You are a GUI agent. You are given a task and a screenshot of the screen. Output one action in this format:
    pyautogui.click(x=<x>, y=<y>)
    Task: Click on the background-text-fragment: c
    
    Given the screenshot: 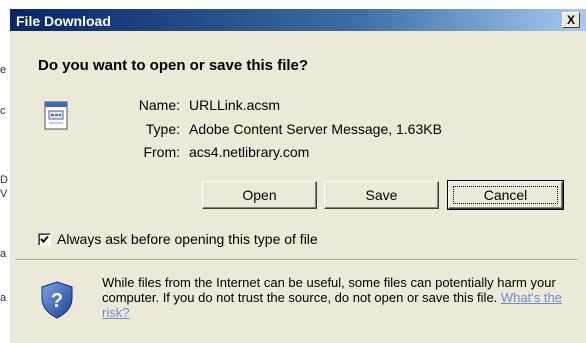 What is the action you would take?
    pyautogui.click(x=3, y=111)
    